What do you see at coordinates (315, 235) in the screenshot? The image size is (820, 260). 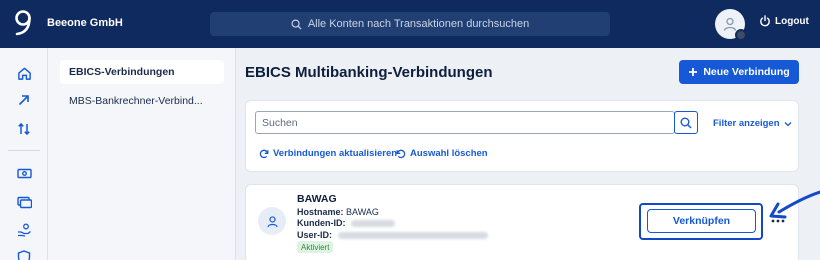 I see `user-id-label: User-ID:` at bounding box center [315, 235].